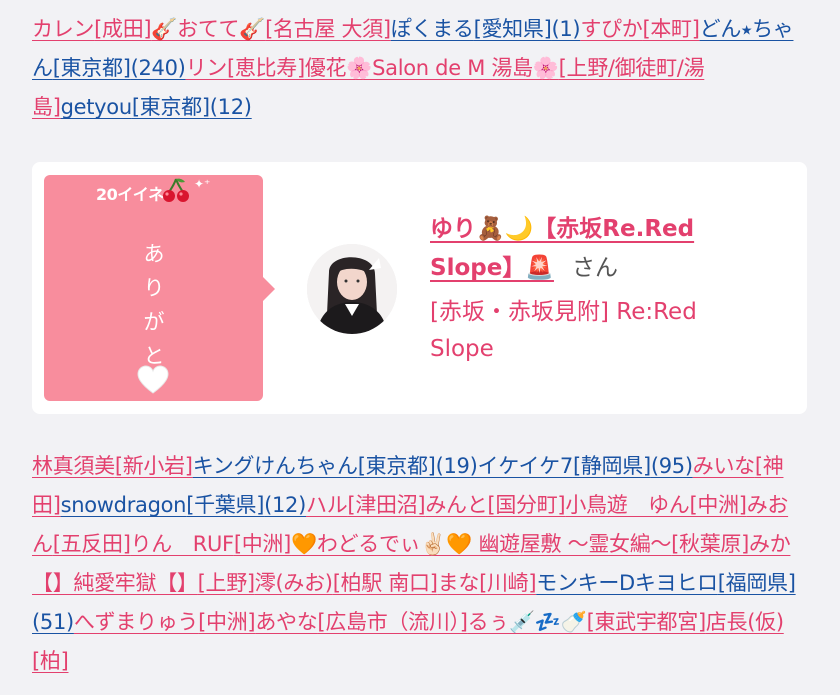 Image resolution: width=840 pixels, height=695 pixels. Describe the element at coordinates (647, 622) in the screenshot. I see `user-link: [東武宇都宮]` at that location.